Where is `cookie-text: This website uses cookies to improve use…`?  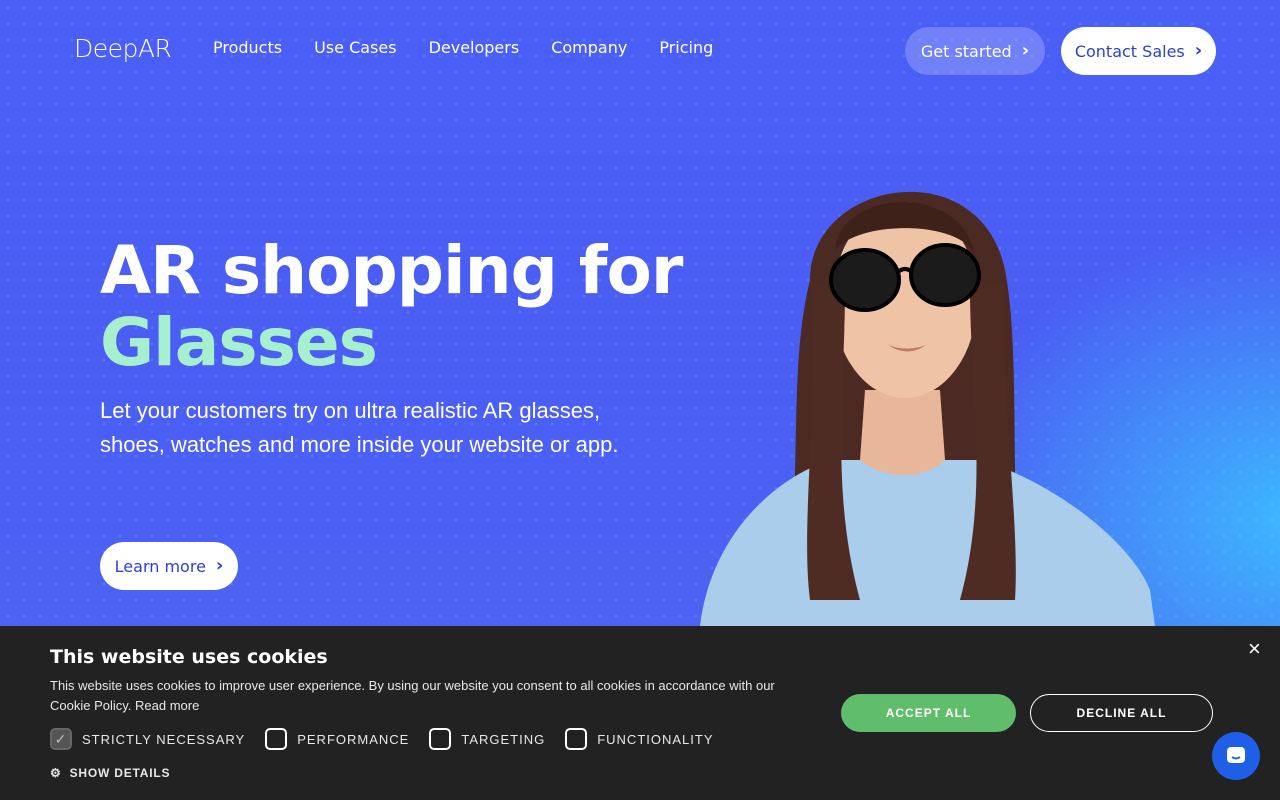
cookie-text: This website uses cookies to improve use… is located at coordinates (430, 696).